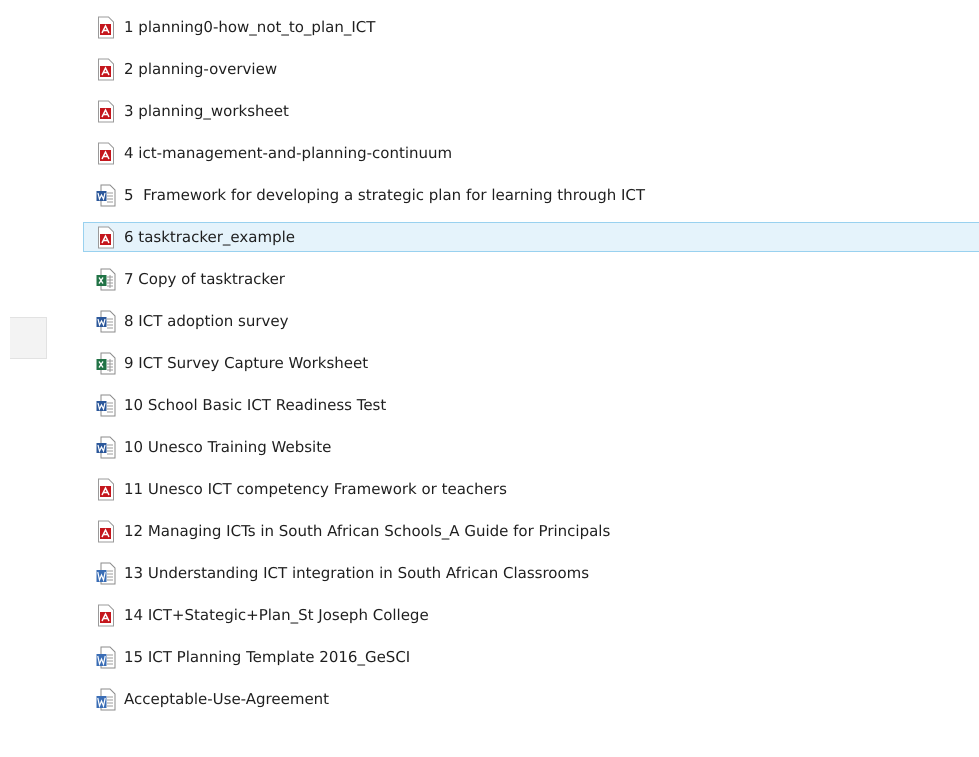 Image resolution: width=979 pixels, height=757 pixels. Describe the element at coordinates (531, 111) in the screenshot. I see `file-item: 3 planning_worksheet` at that location.